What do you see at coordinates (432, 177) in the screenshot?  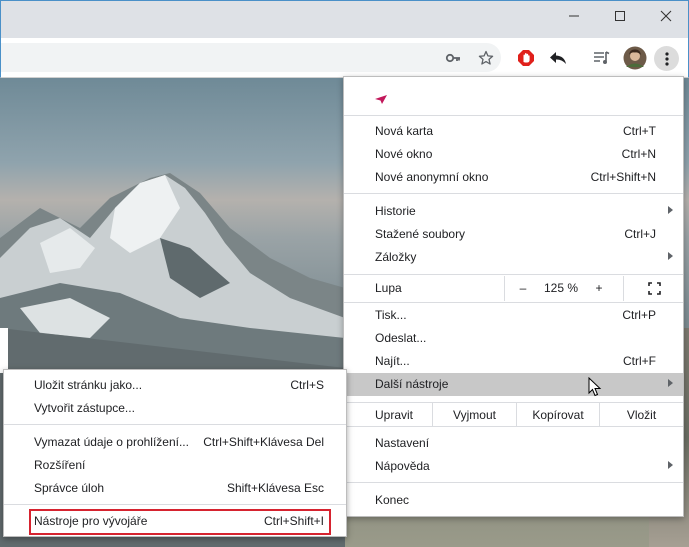 I see `menu-item-label: Nové anonymní okno` at bounding box center [432, 177].